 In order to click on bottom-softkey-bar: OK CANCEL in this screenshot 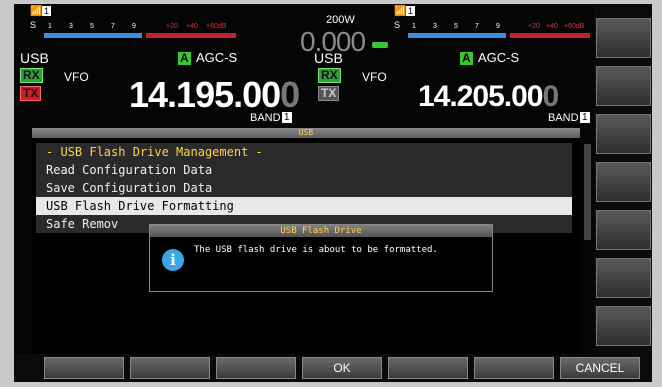, I will do `click(333, 368)`.